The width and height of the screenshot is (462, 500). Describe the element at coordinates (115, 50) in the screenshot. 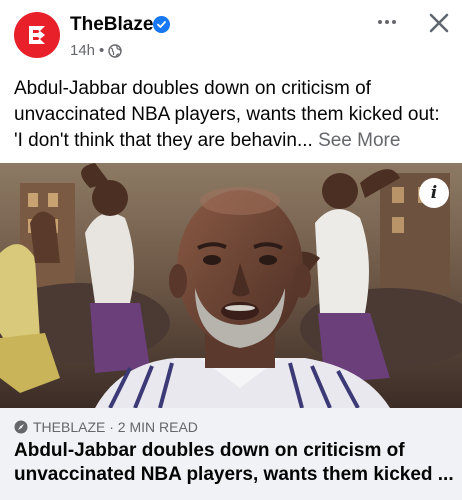

I see `globe-icon` at that location.